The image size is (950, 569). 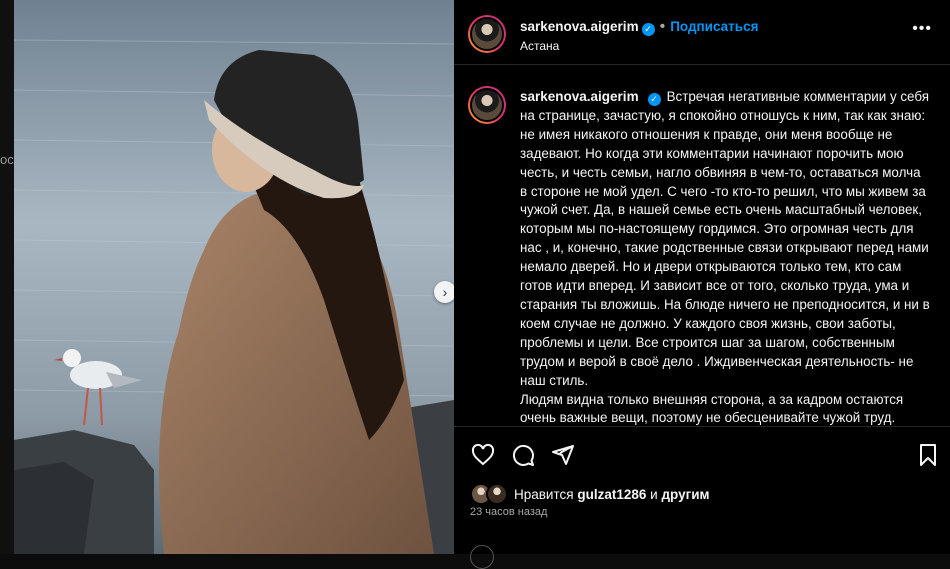 I want to click on author-avatar, so click(x=487, y=34).